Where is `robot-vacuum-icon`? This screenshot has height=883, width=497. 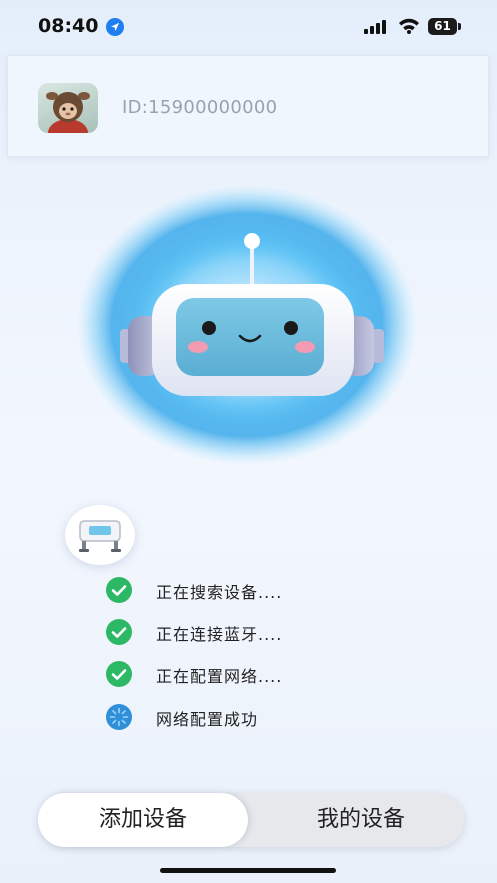
robot-vacuum-icon is located at coordinates (100, 536).